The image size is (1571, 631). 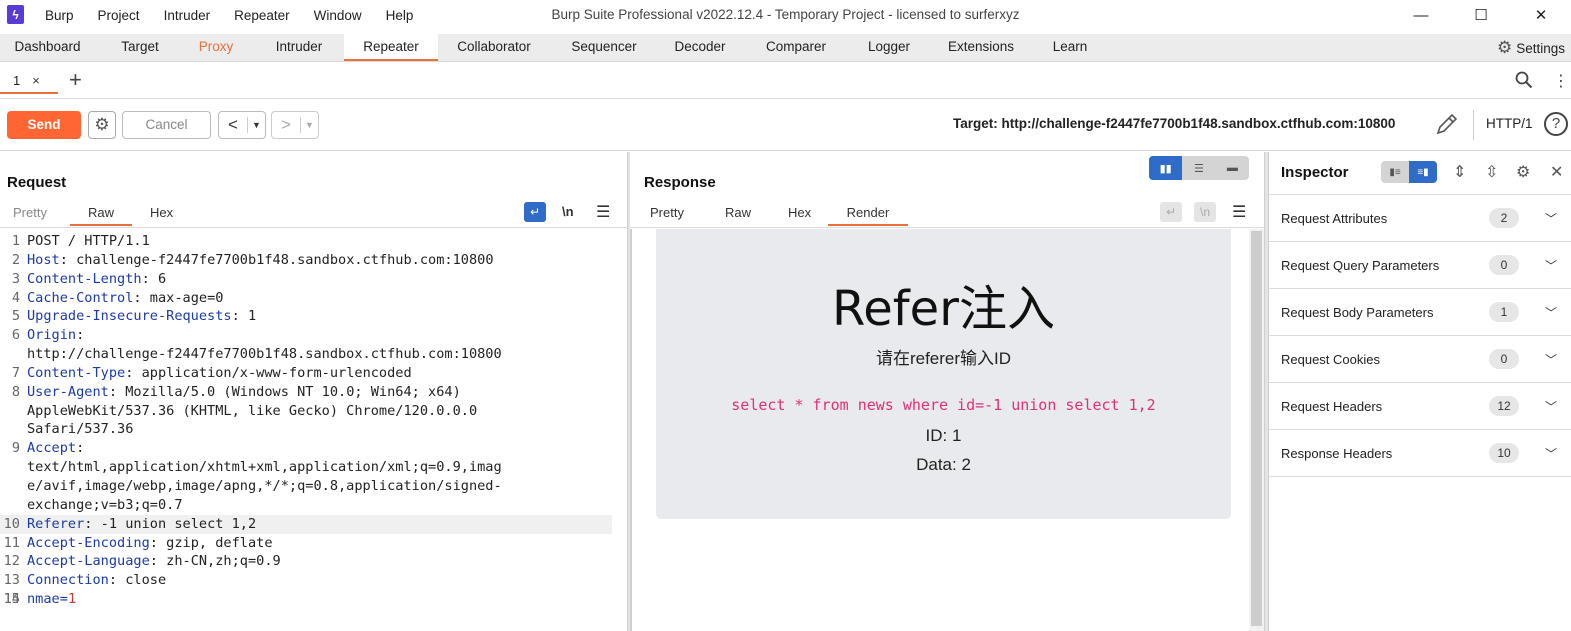 What do you see at coordinates (1556, 124) in the screenshot?
I see `help-icon: ?` at bounding box center [1556, 124].